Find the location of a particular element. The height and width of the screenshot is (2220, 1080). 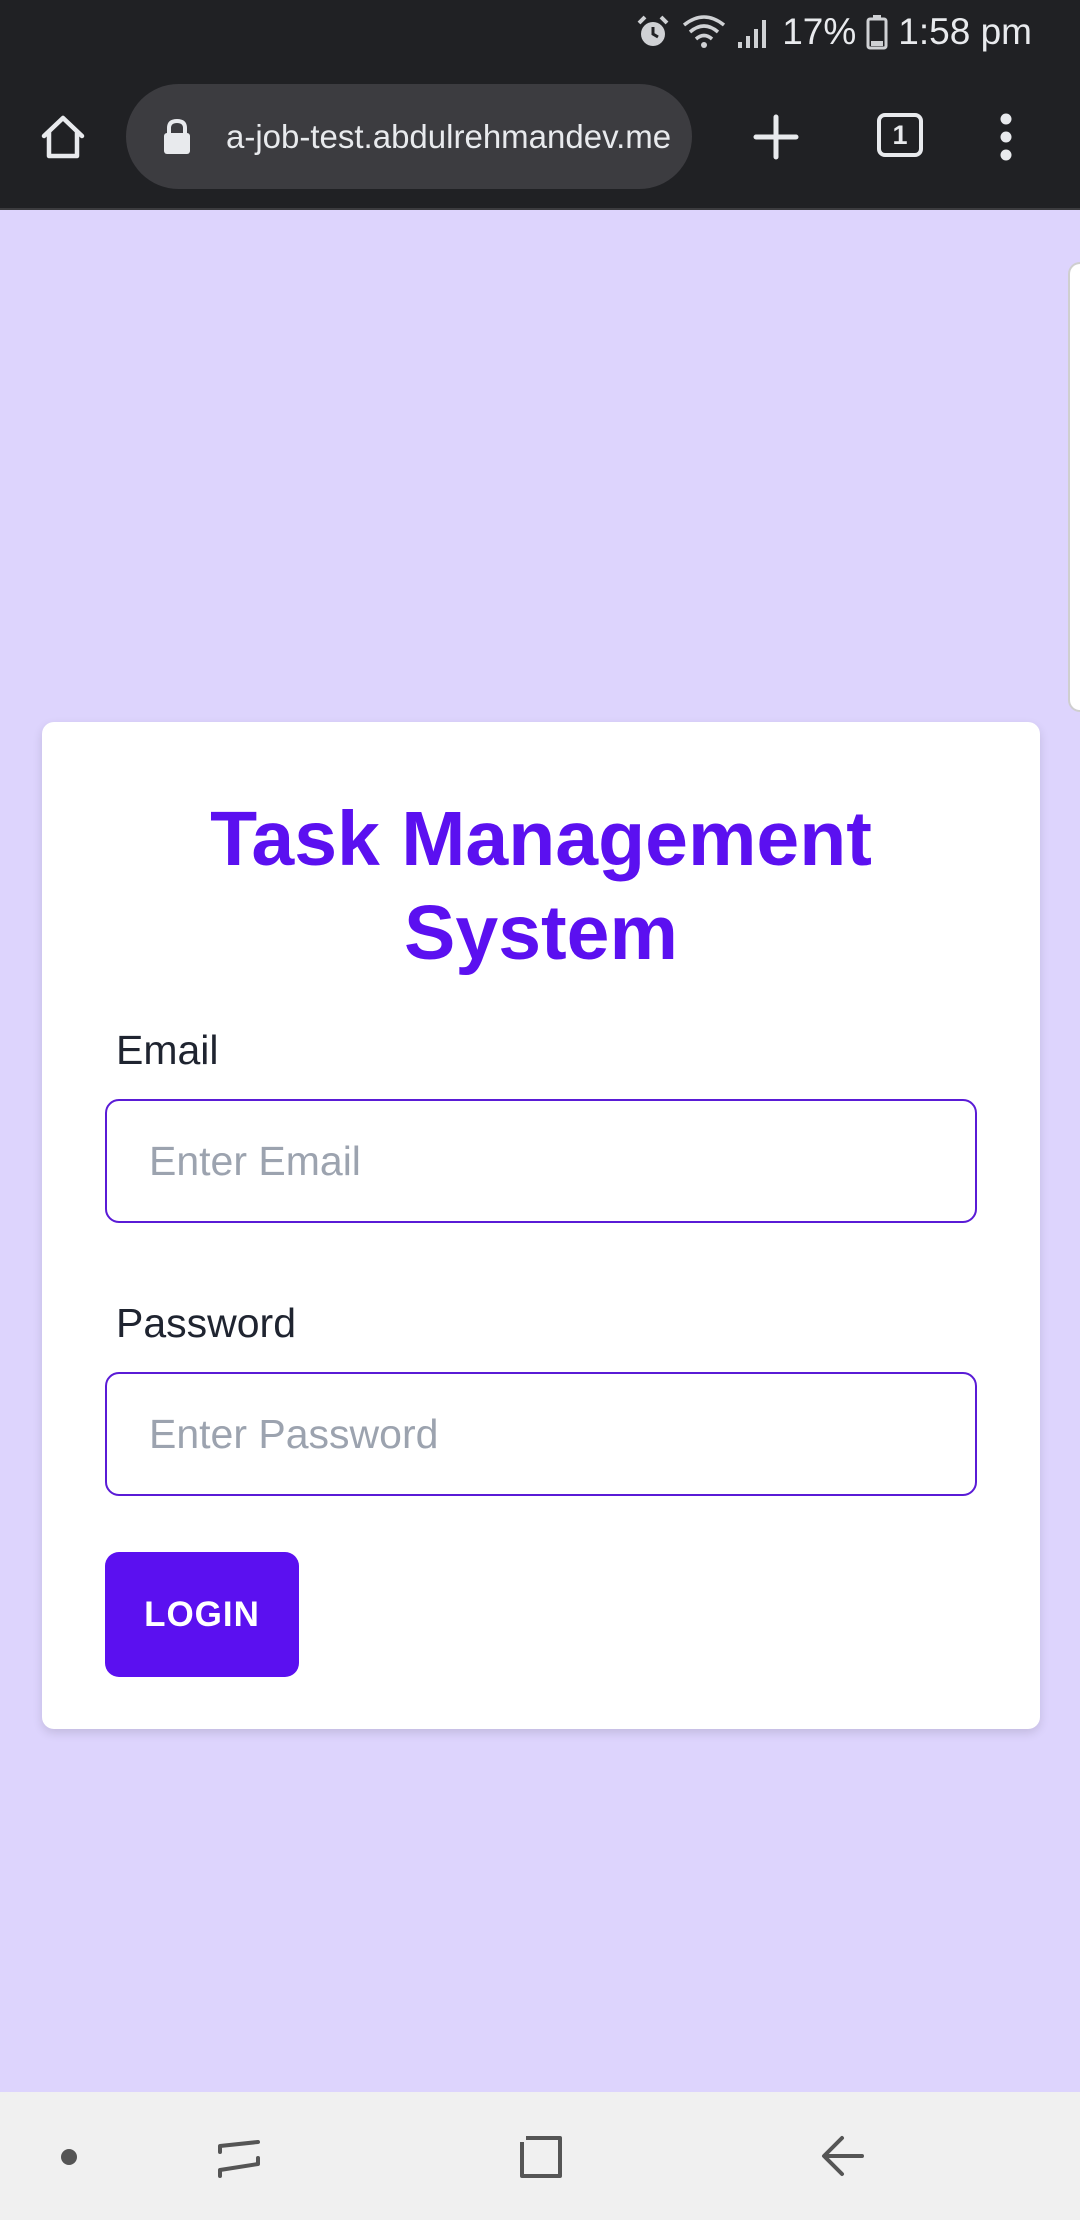

dot-icon is located at coordinates (69, 2157).